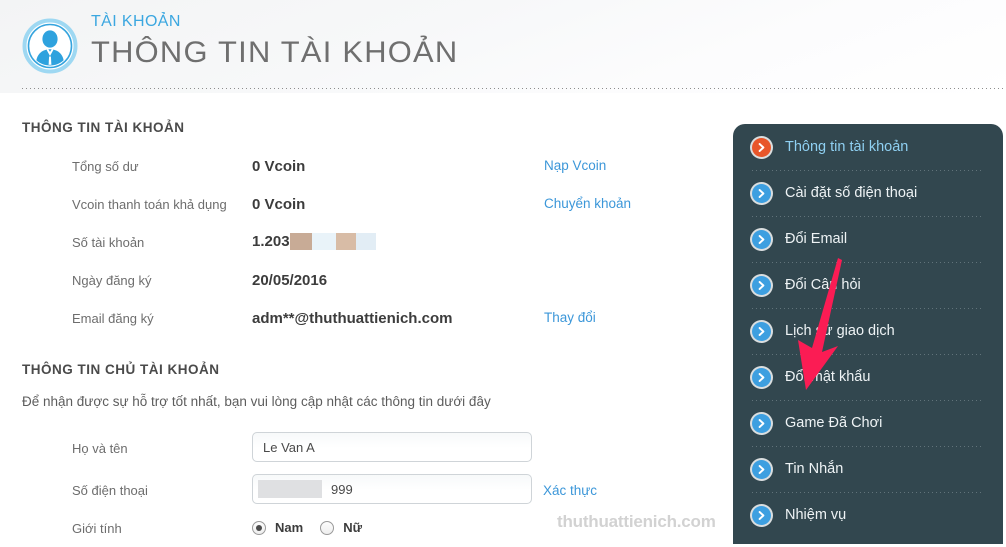  Describe the element at coordinates (868, 515) in the screenshot. I see `sidebar-item-tasks: Nhiệm vụ` at that location.